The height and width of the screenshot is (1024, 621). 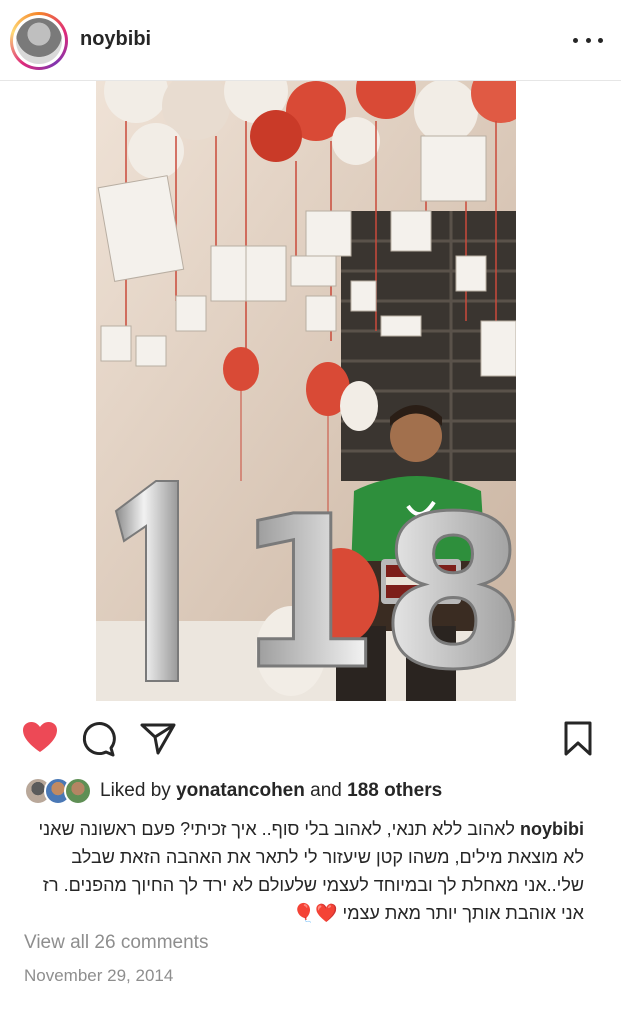 I want to click on likes-prefix: Liked by, so click(x=135, y=790).